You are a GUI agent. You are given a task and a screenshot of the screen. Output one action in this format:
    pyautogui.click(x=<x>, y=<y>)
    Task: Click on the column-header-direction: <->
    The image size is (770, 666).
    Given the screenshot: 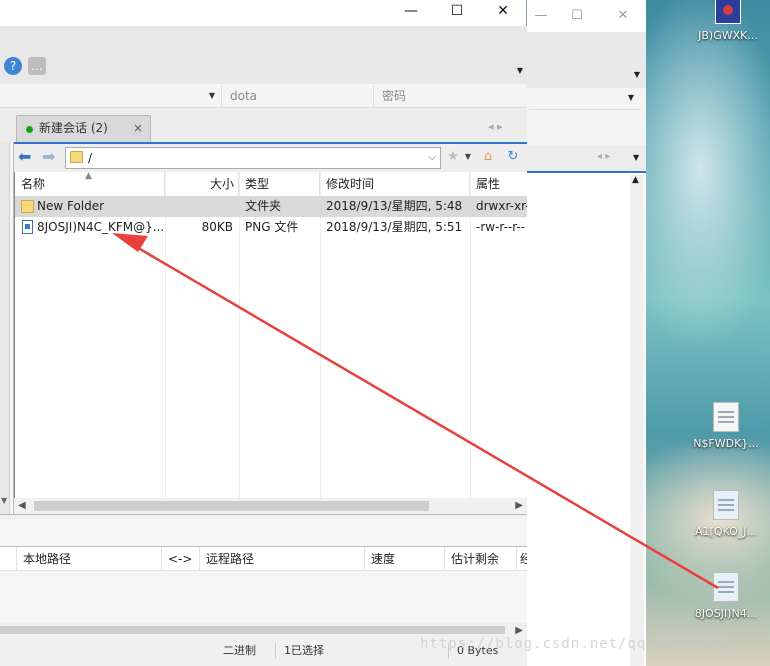 What is the action you would take?
    pyautogui.click(x=181, y=559)
    